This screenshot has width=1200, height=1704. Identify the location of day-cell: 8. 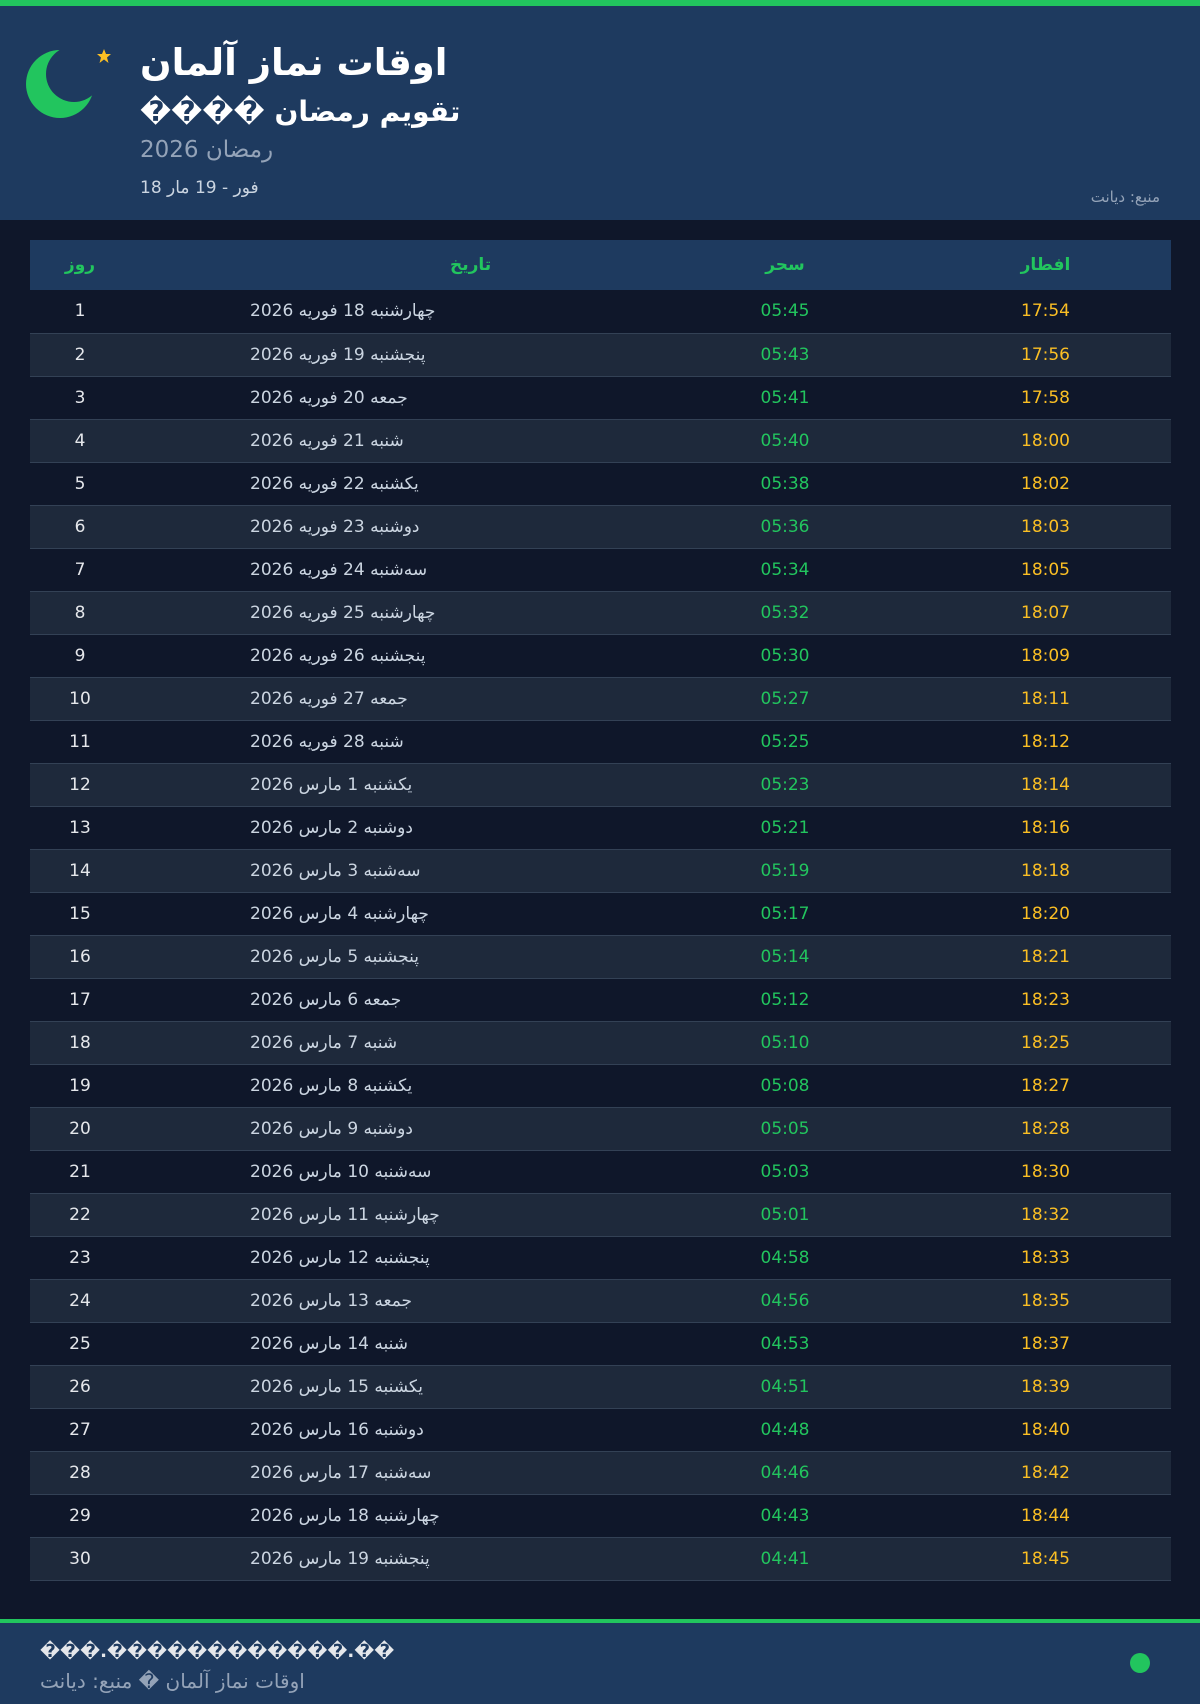
(80, 612).